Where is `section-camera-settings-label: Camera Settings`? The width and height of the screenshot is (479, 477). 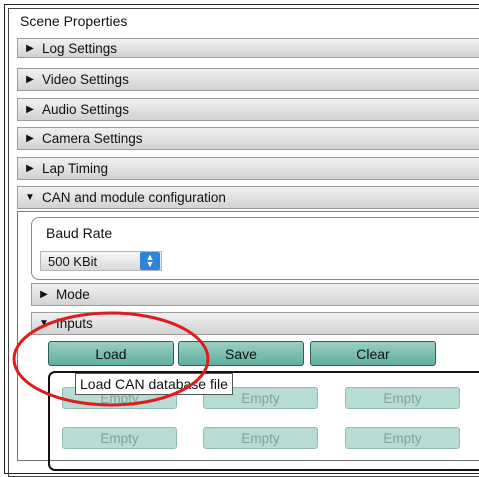 section-camera-settings-label: Camera Settings is located at coordinates (92, 138).